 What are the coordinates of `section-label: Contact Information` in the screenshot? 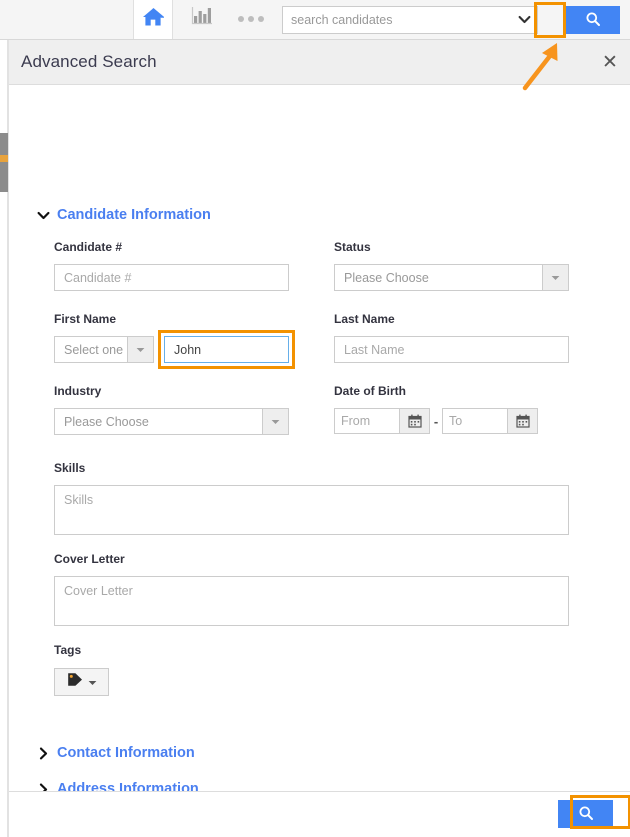 It's located at (126, 753).